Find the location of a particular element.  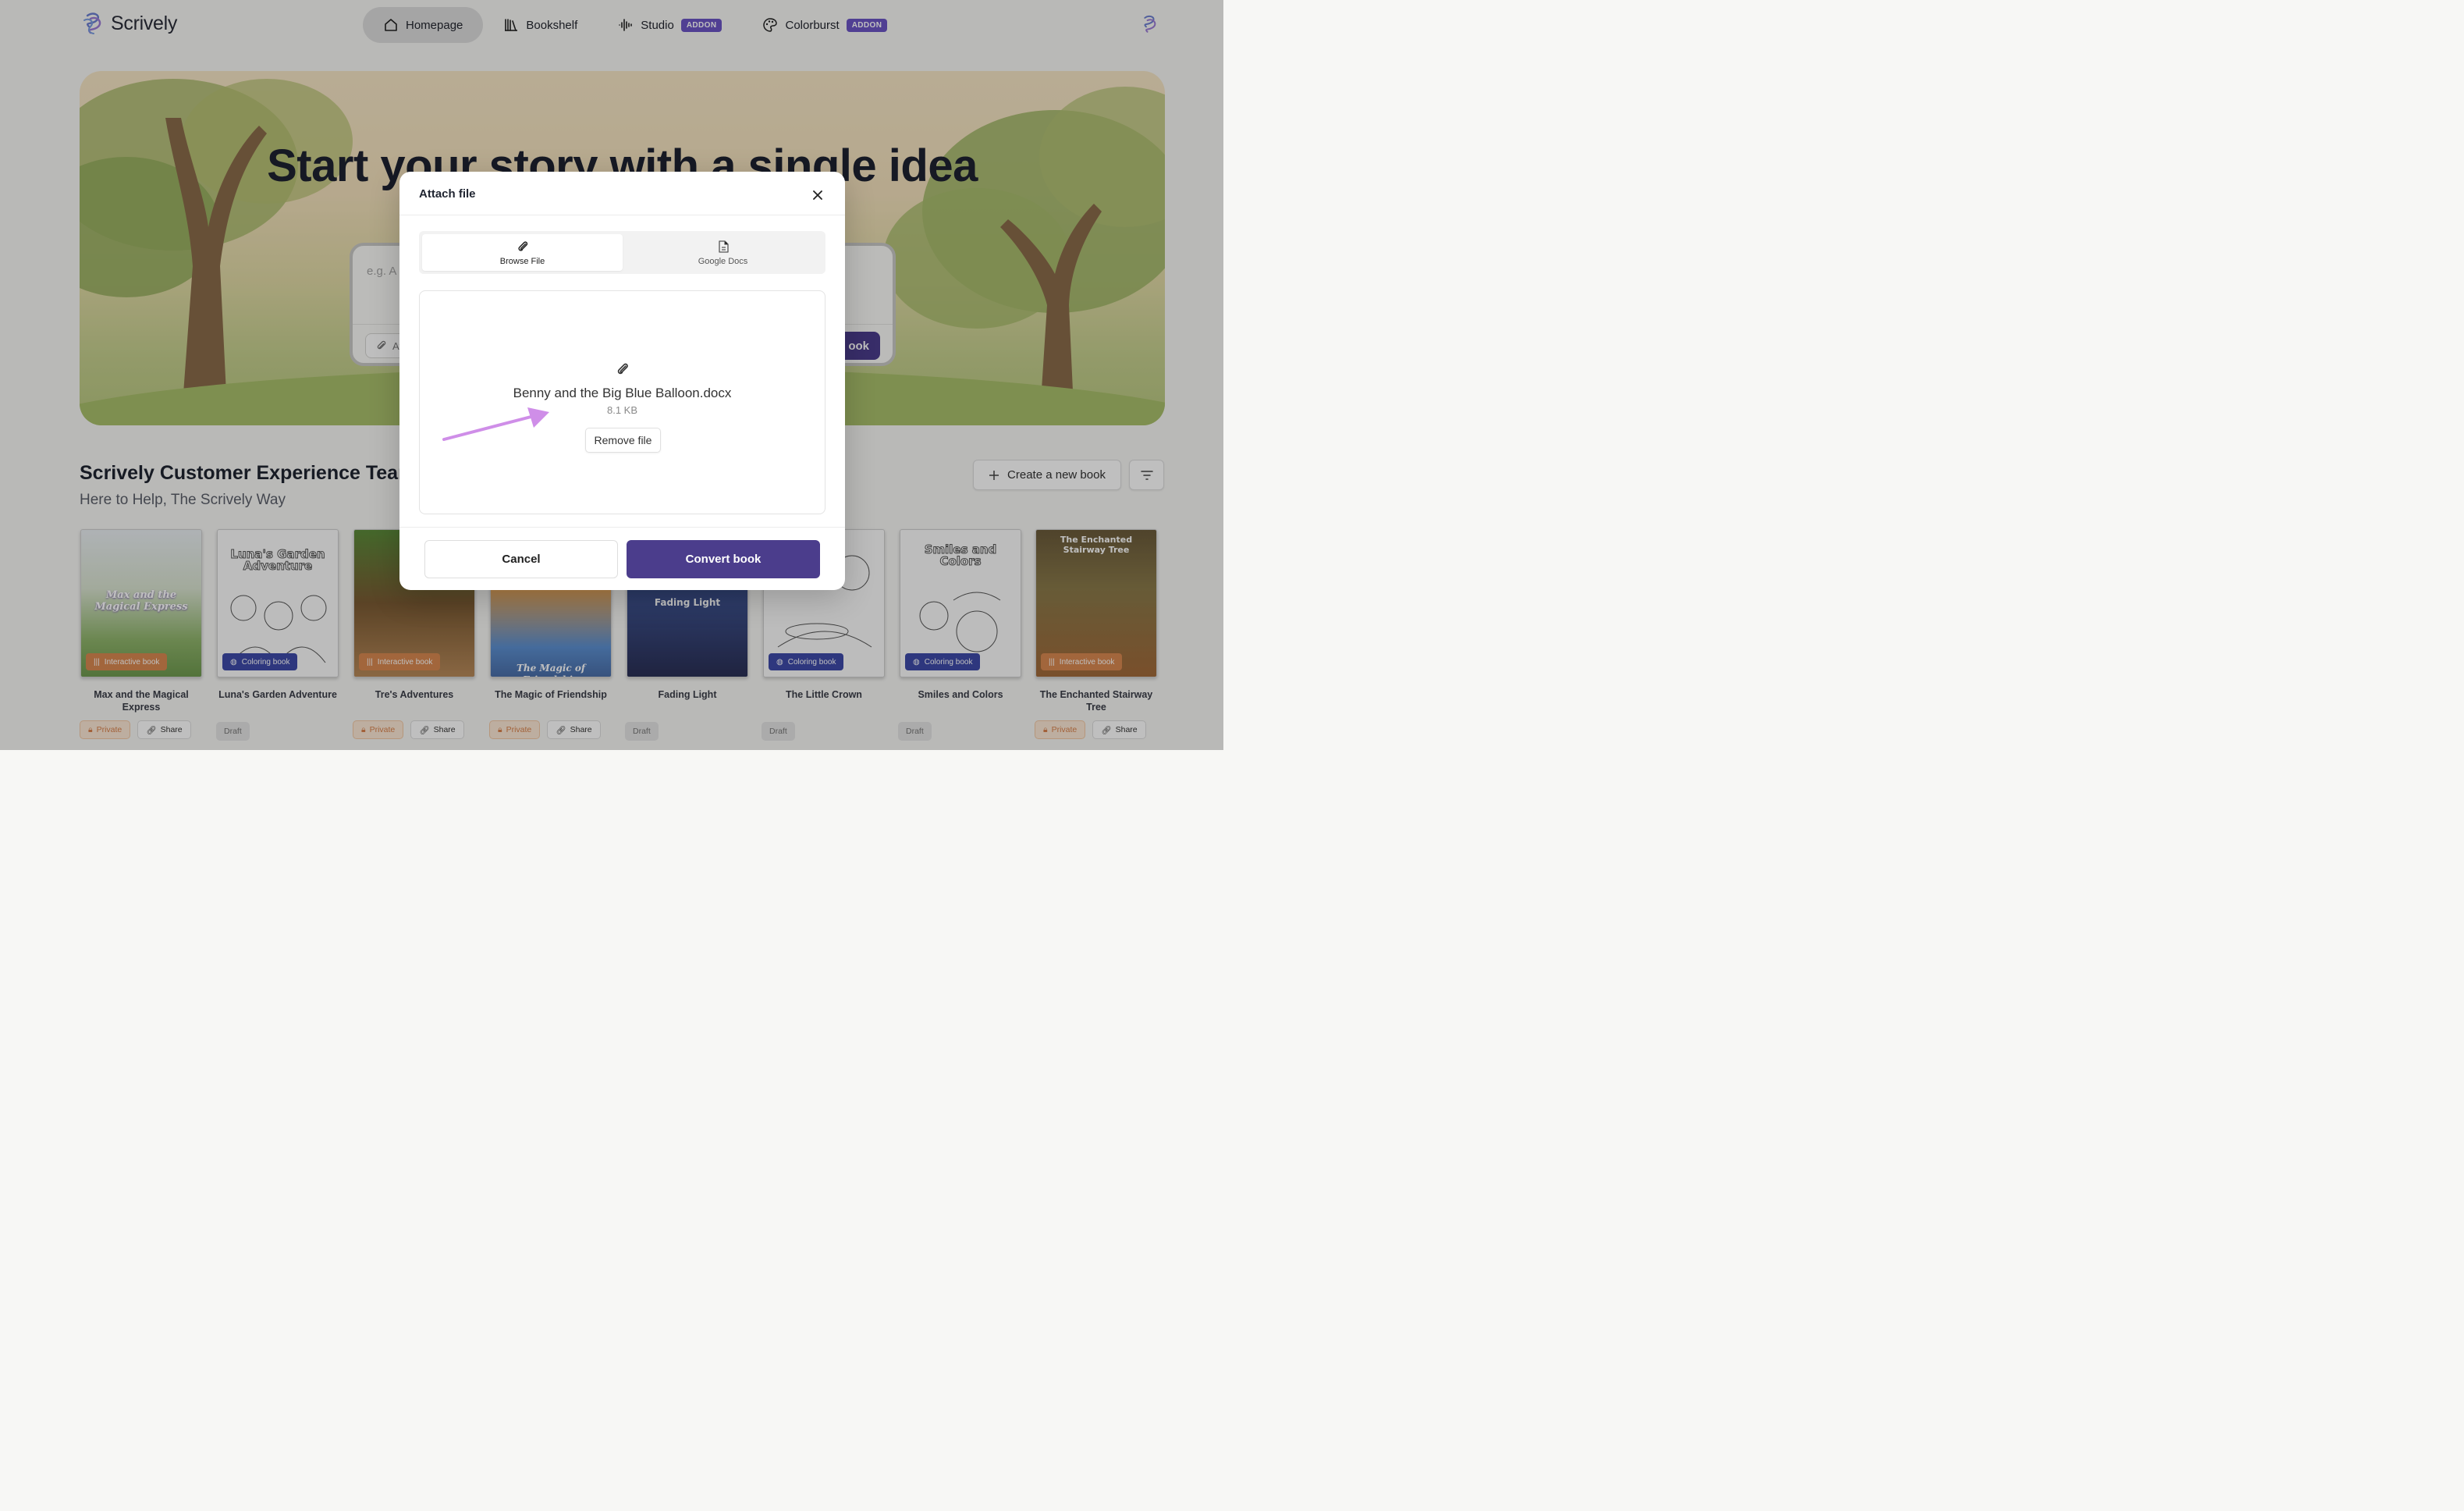

document-icon is located at coordinates (723, 246).